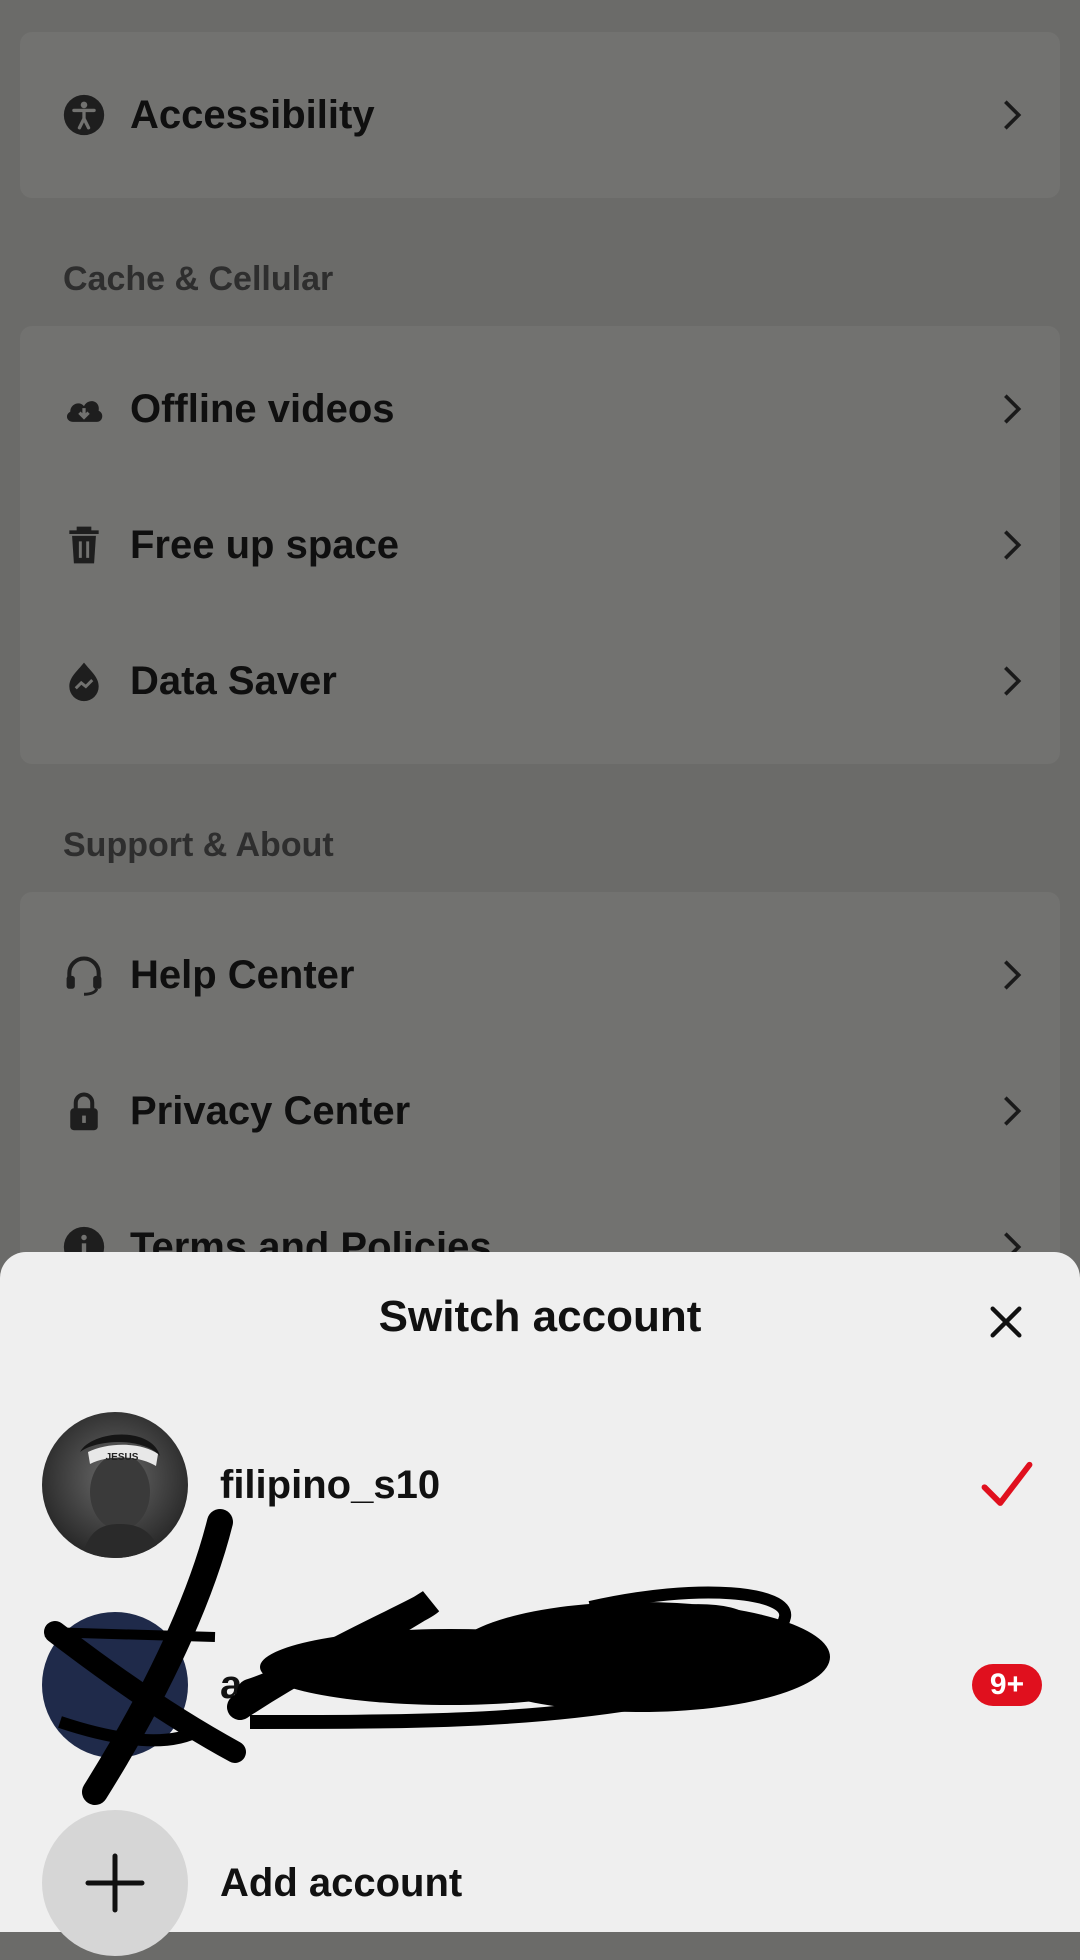  Describe the element at coordinates (330, 1485) in the screenshot. I see `account-username: filipino_s10` at that location.